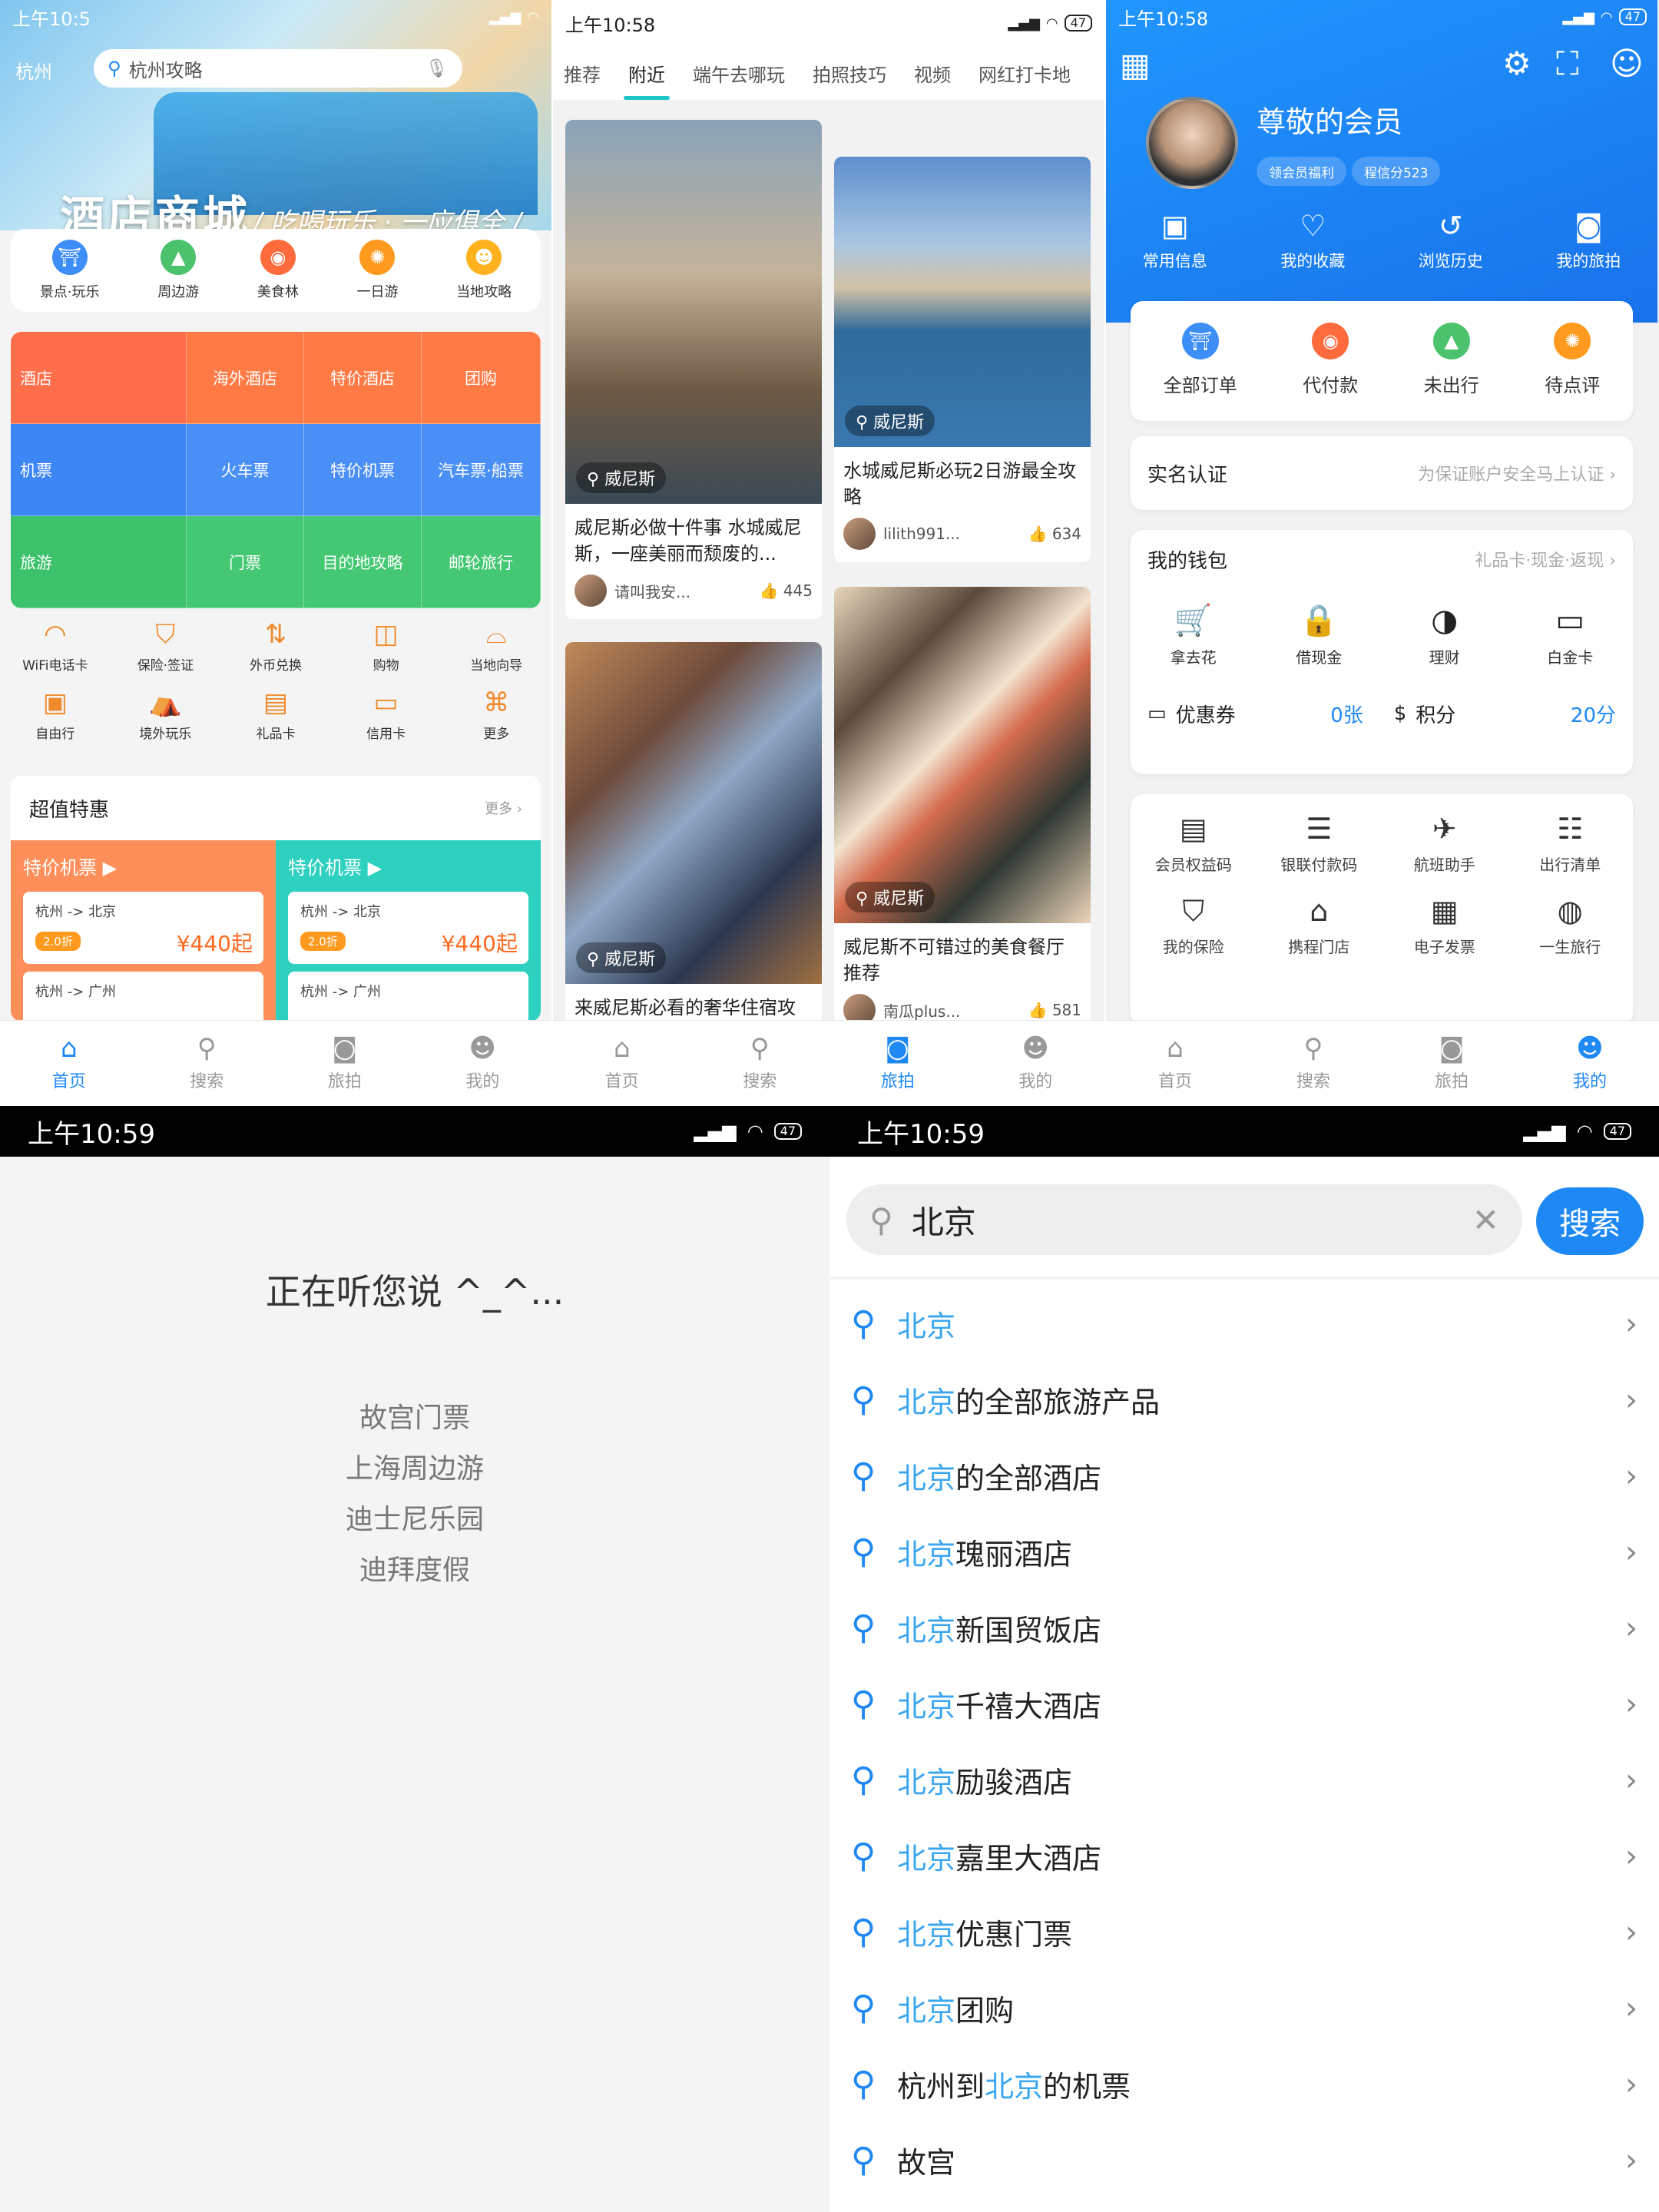 Image resolution: width=1659 pixels, height=2212 pixels. What do you see at coordinates (496, 714) in the screenshot?
I see `svc-more: ⌘ 更多` at bounding box center [496, 714].